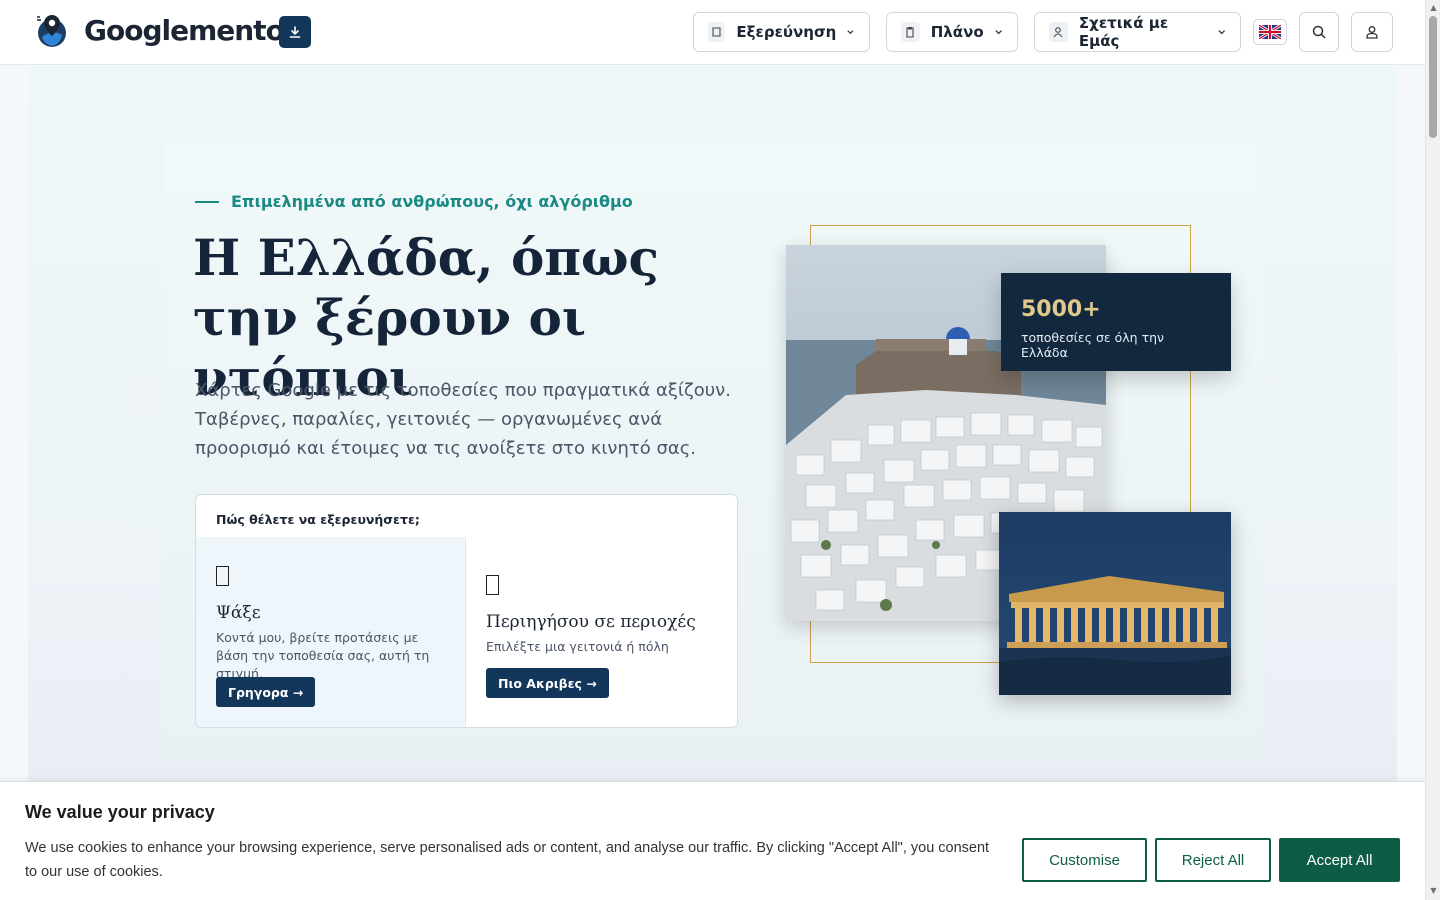 Image resolution: width=1440 pixels, height=900 pixels. I want to click on book-icon, so click(717, 32).